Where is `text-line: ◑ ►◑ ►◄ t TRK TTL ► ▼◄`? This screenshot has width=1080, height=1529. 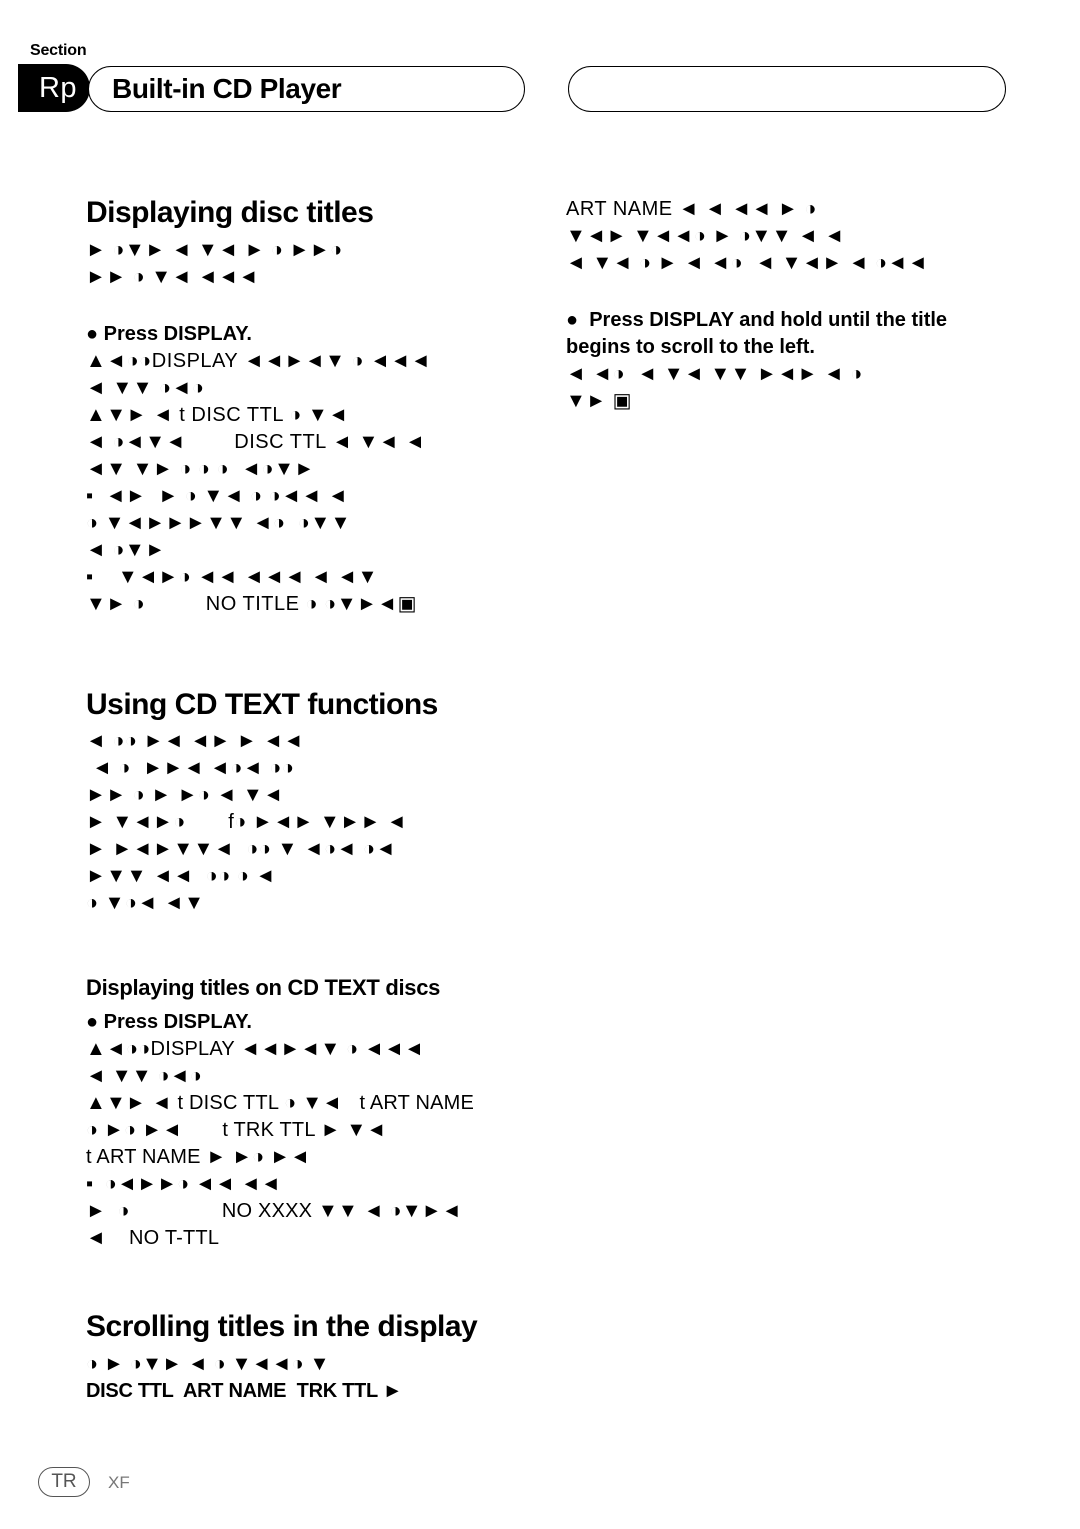 text-line: ◑ ►◑ ►◄ t TRK TTL ► ▼◄ is located at coordinates (236, 1130).